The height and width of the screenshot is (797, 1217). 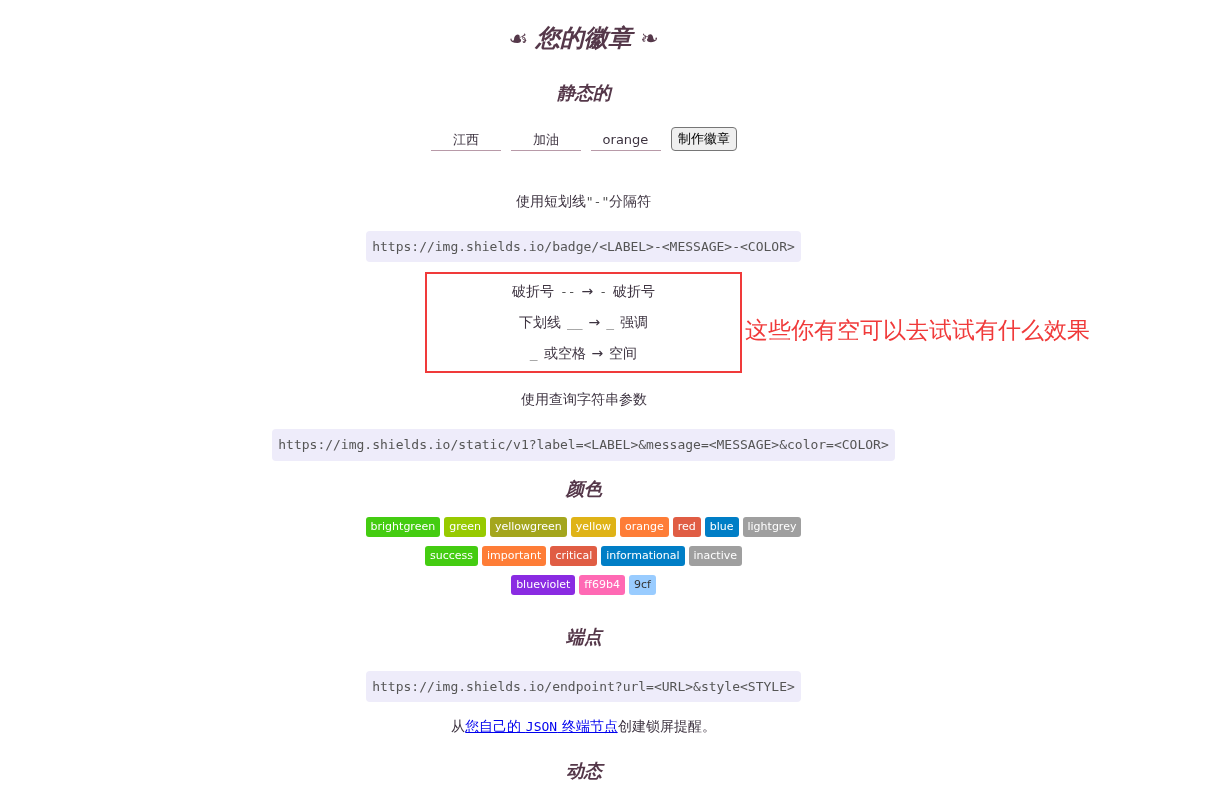 I want to click on color-badge: 9cf, so click(x=642, y=584).